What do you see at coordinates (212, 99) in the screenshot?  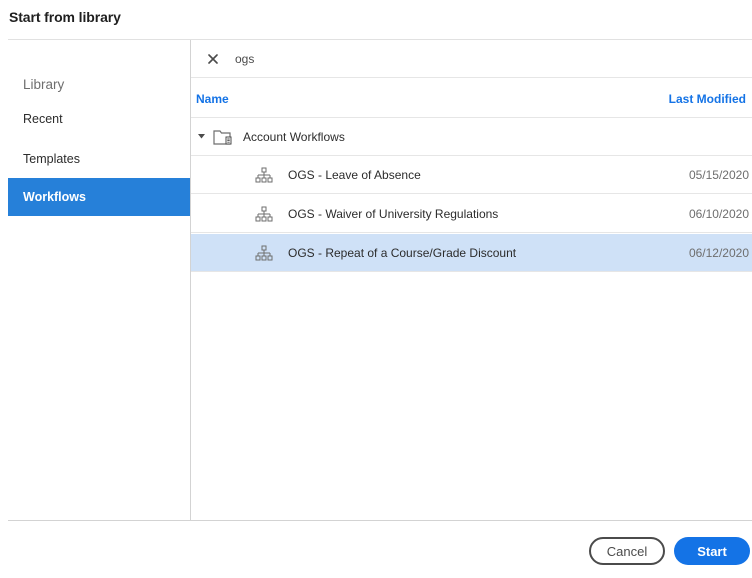 I see `column-header-name: Name` at bounding box center [212, 99].